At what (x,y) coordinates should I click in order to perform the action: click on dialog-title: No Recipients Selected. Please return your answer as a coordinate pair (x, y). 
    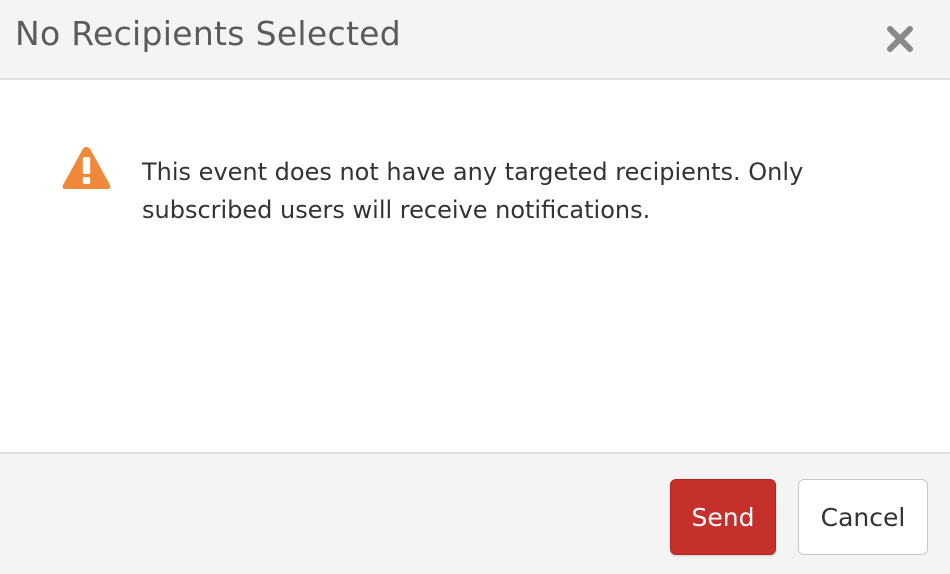
    Looking at the image, I should click on (208, 33).